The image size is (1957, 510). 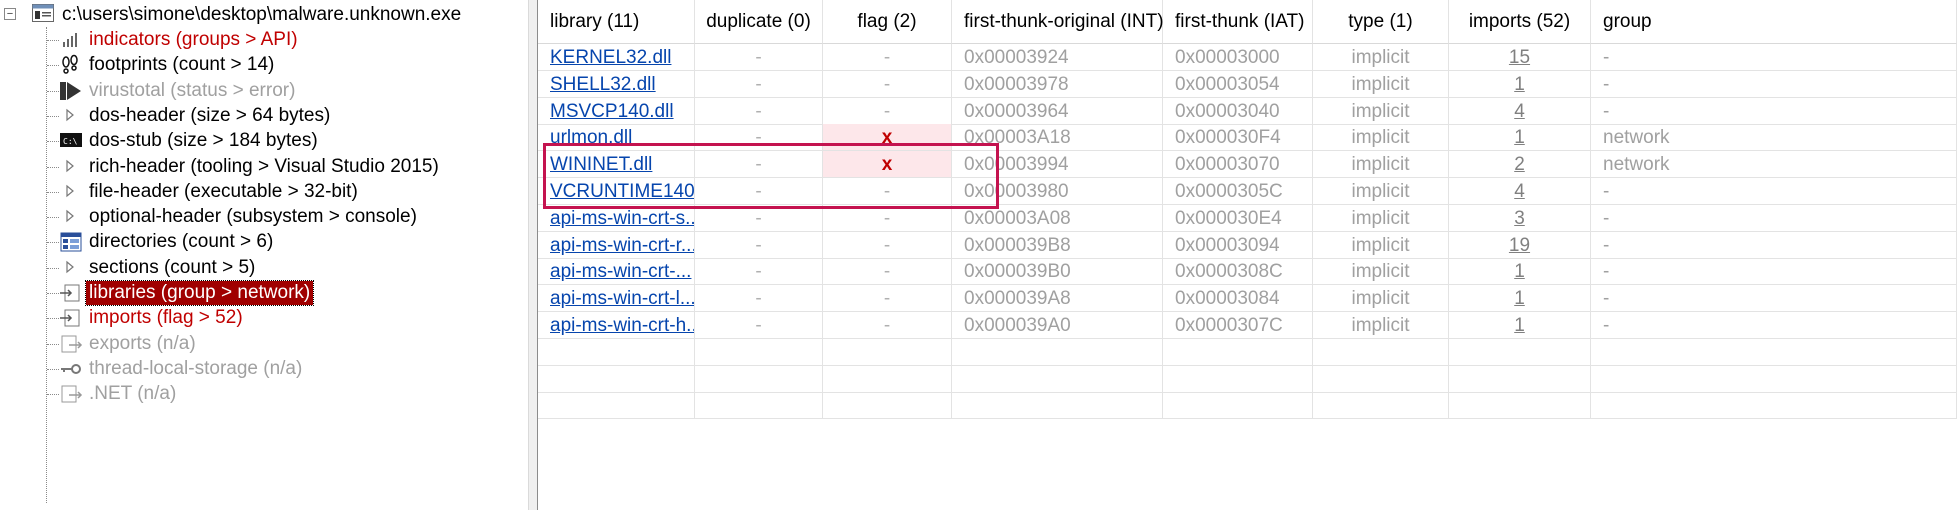 What do you see at coordinates (72, 242) in the screenshot?
I see `directory-grid-icon` at bounding box center [72, 242].